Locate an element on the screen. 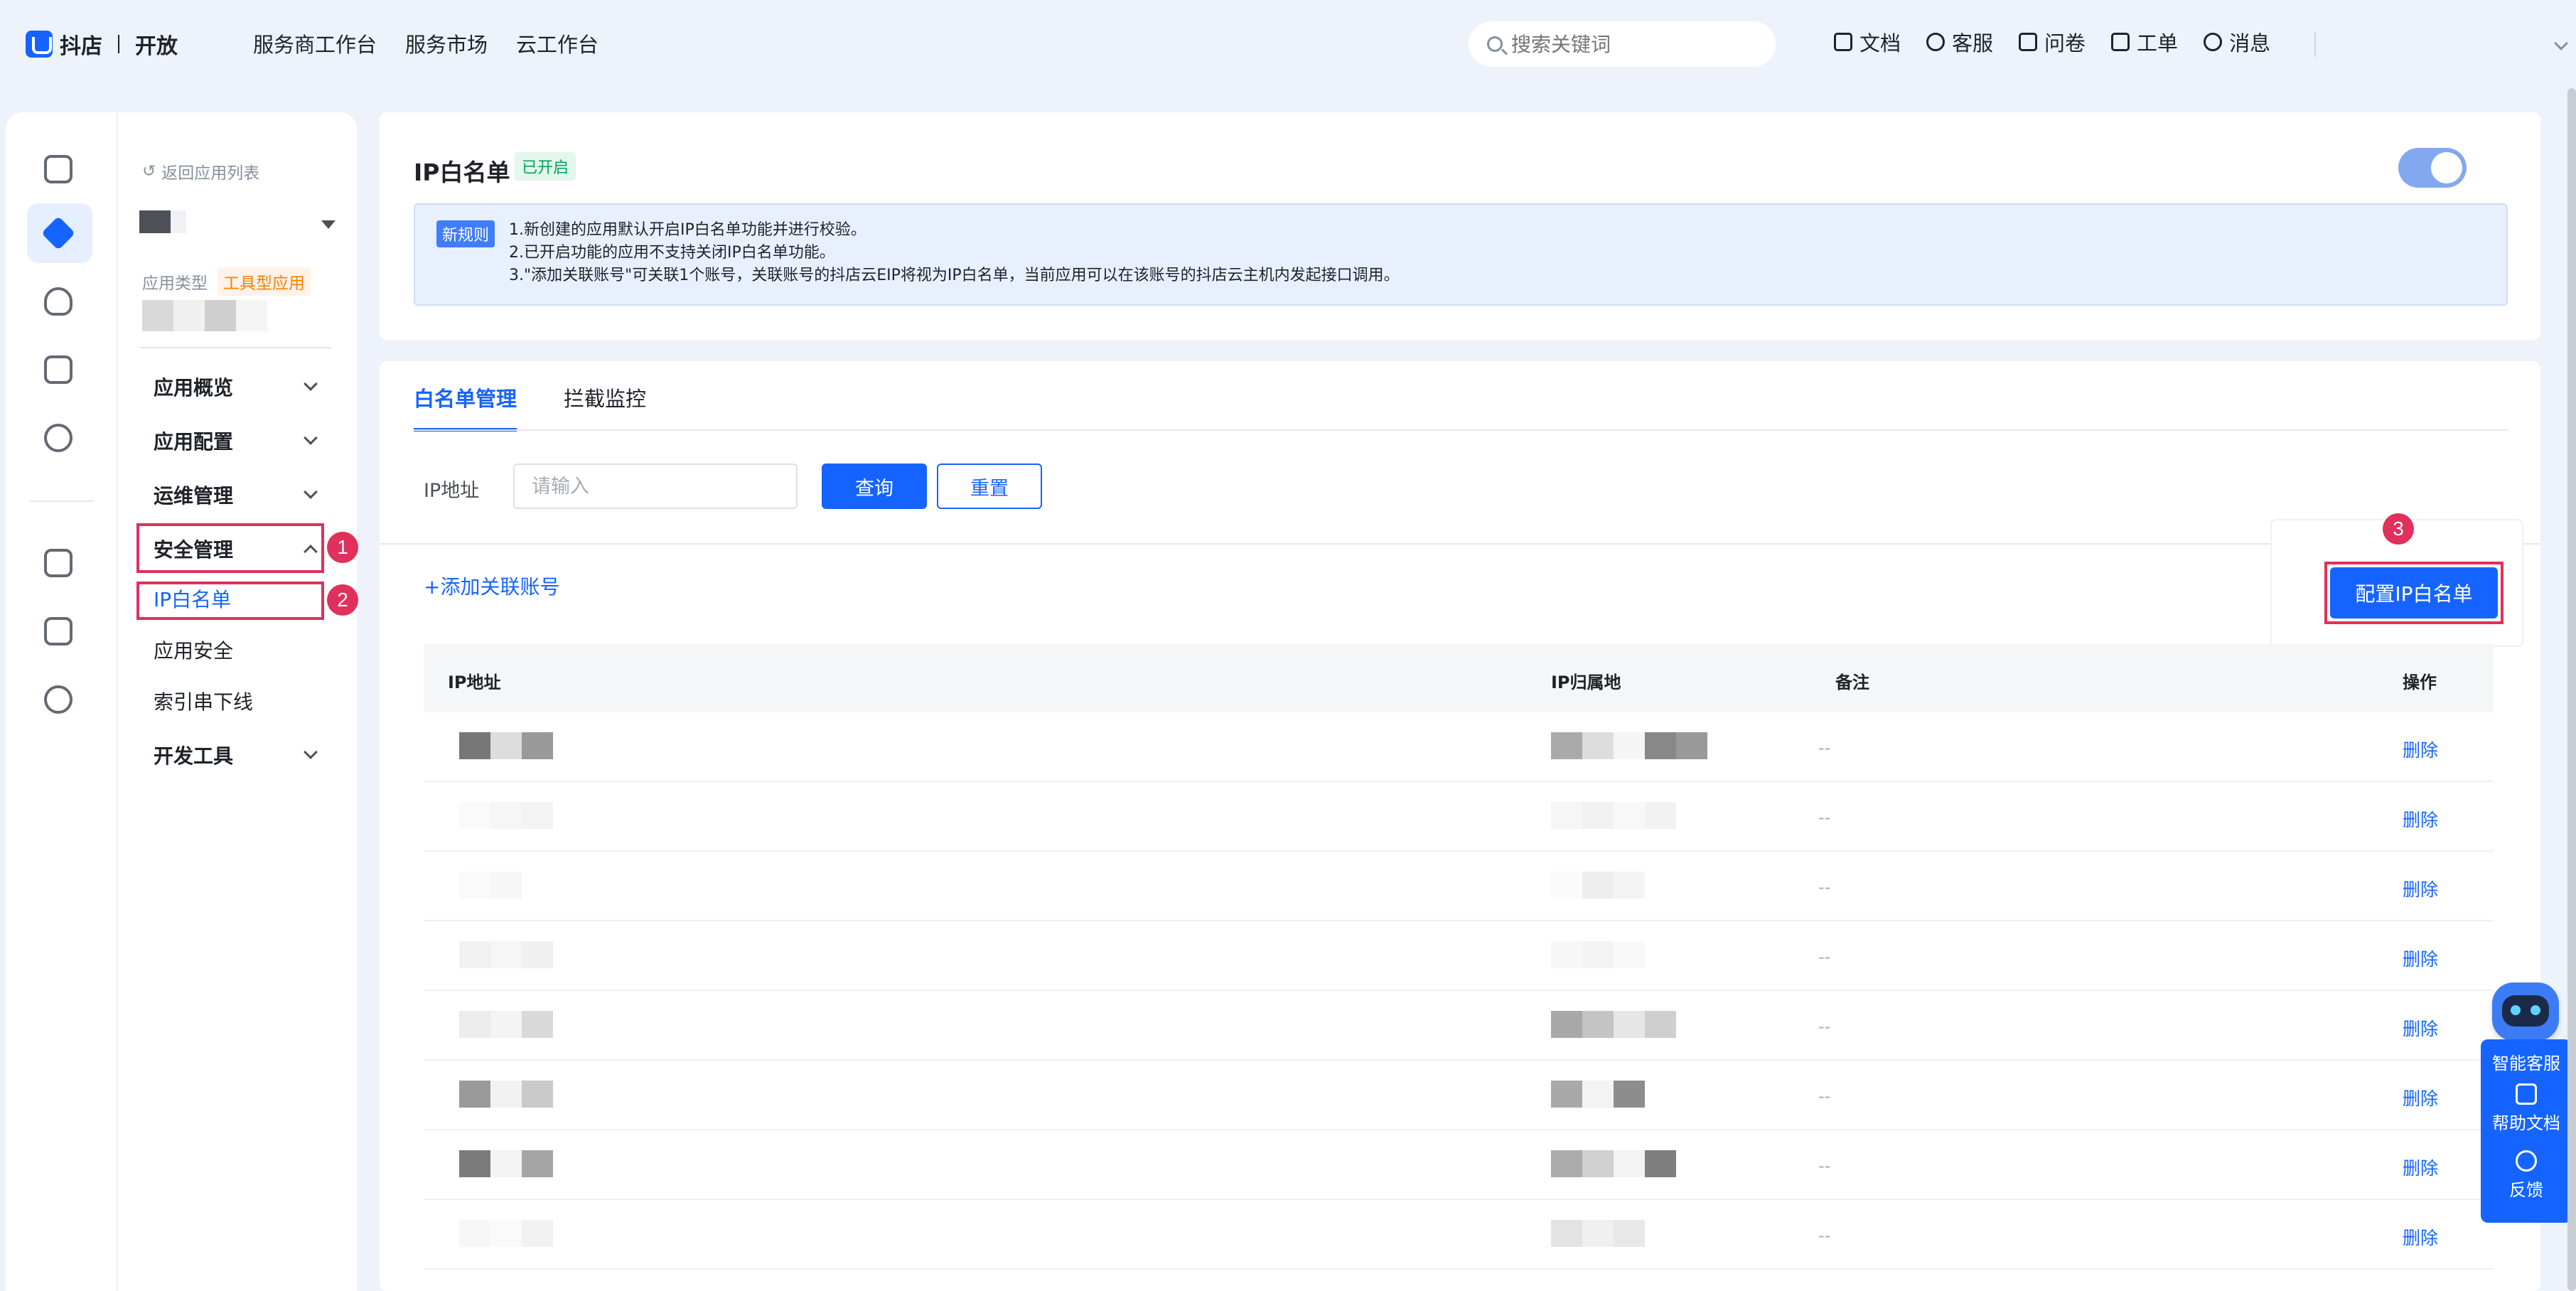  ai-service-button: 智能客服 is located at coordinates (2526, 1061).